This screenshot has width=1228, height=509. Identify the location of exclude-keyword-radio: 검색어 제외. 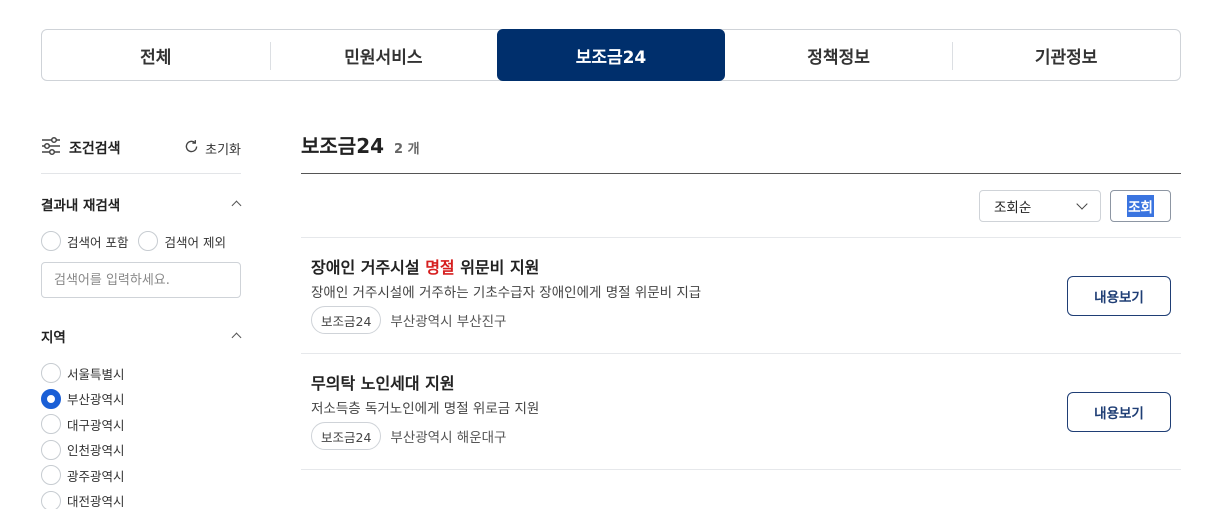
(182, 241).